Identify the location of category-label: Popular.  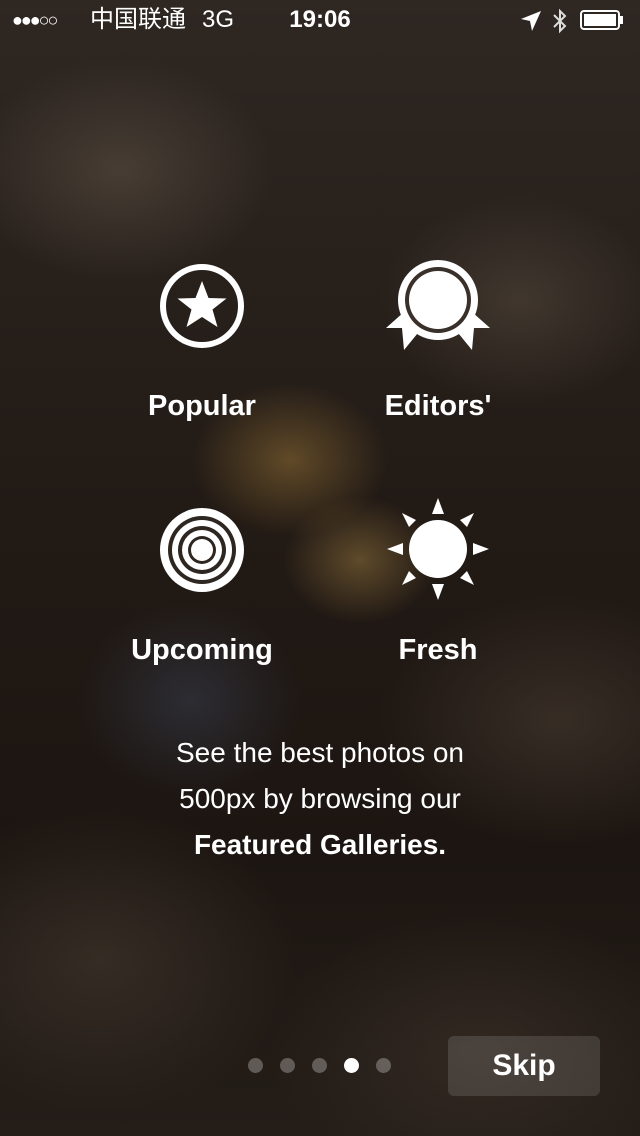
(202, 406).